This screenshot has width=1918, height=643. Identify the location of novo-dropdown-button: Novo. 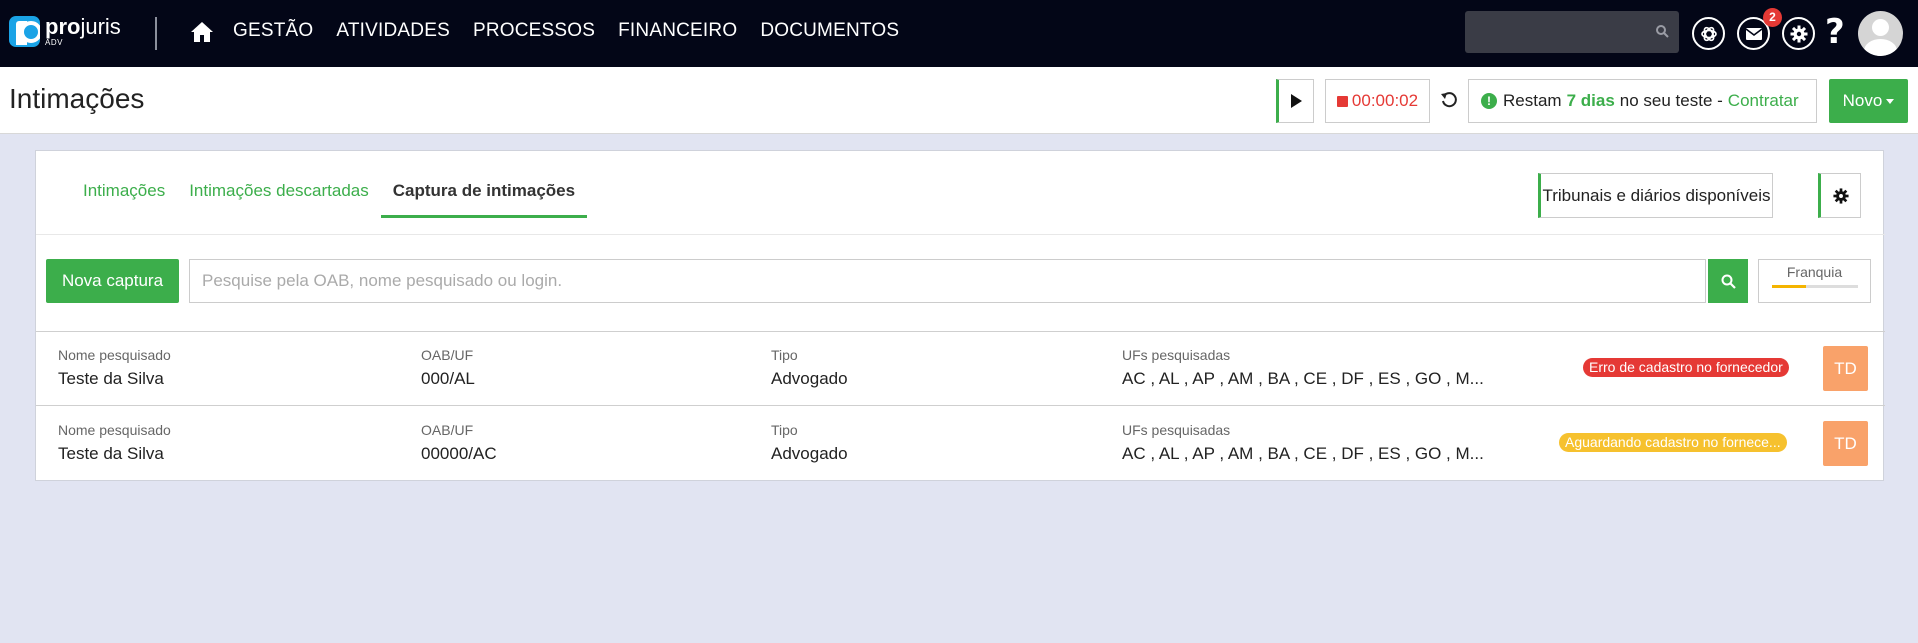
(1868, 101).